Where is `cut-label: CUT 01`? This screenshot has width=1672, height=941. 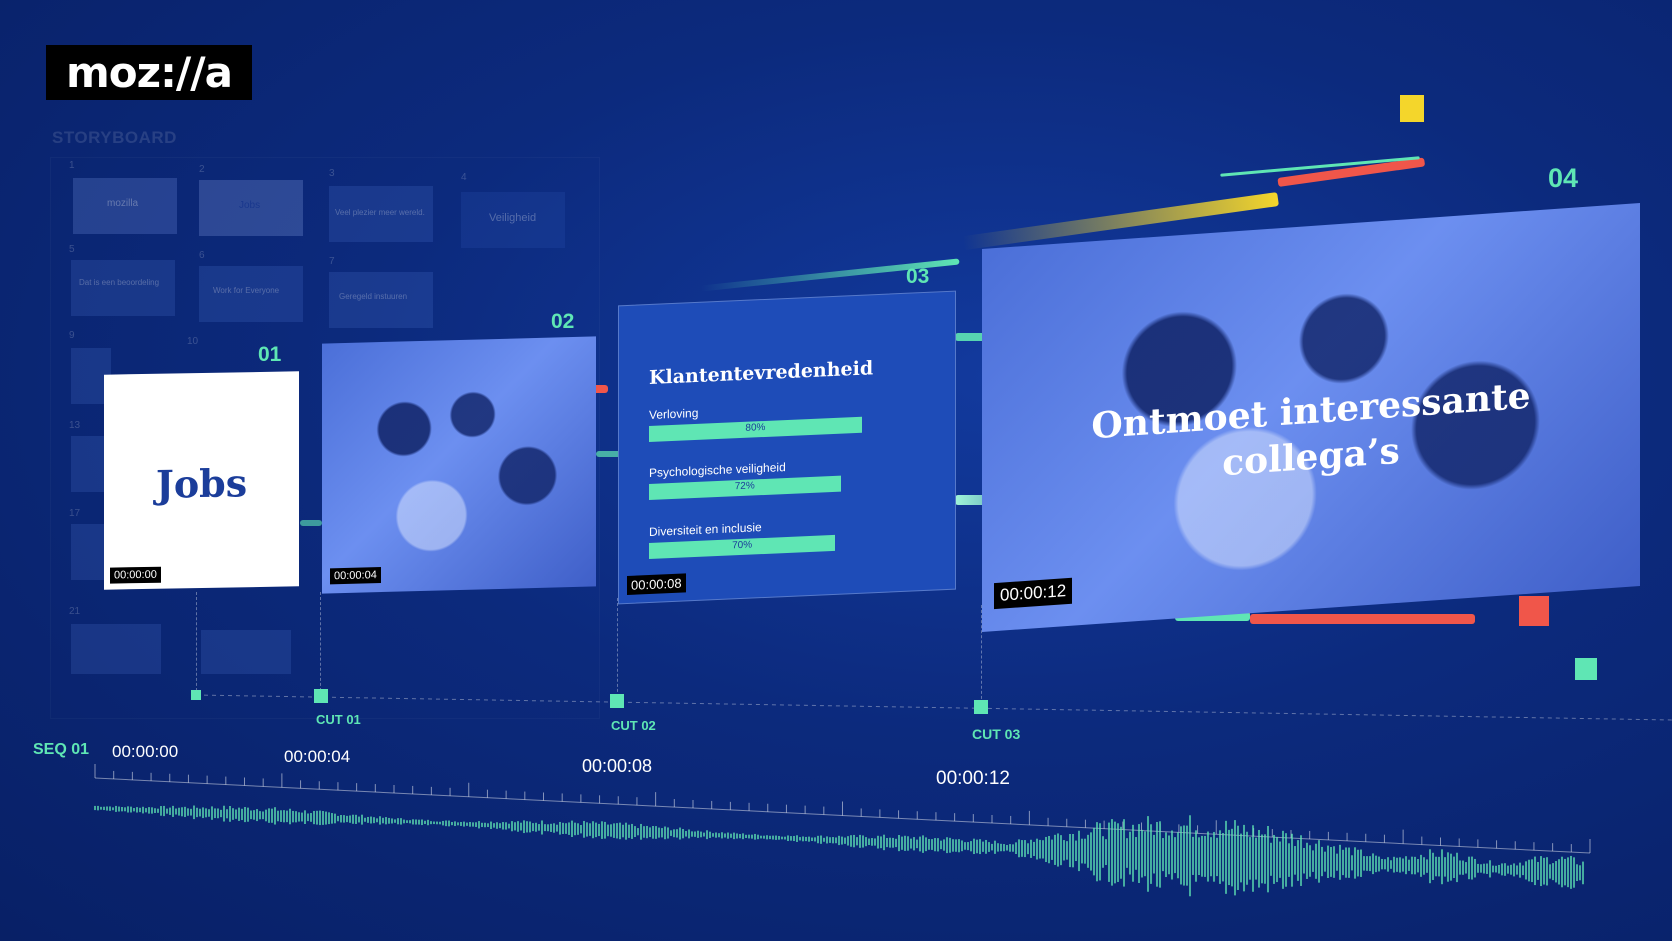 cut-label: CUT 01 is located at coordinates (338, 719).